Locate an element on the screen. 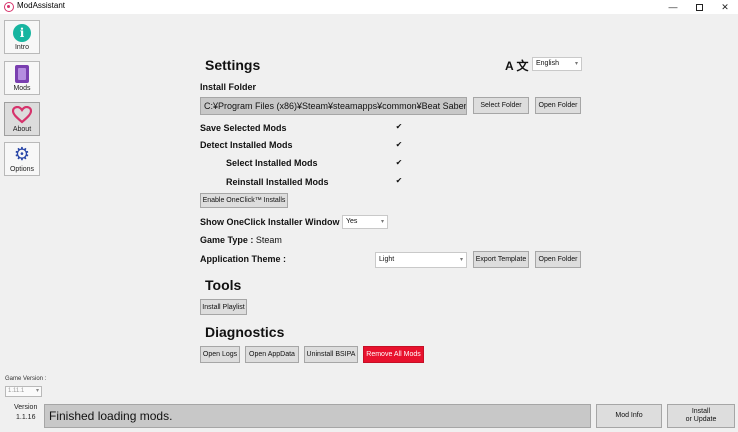 This screenshot has height=432, width=738. select-installed-mods-checkbox: ✔ is located at coordinates (399, 163).